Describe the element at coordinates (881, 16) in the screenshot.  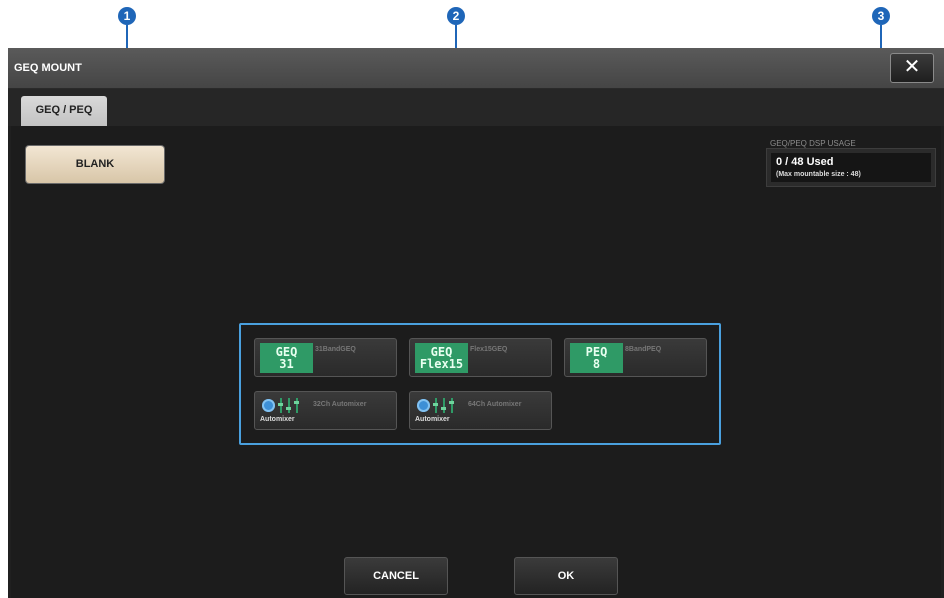
I see `callout-3: 3` at that location.